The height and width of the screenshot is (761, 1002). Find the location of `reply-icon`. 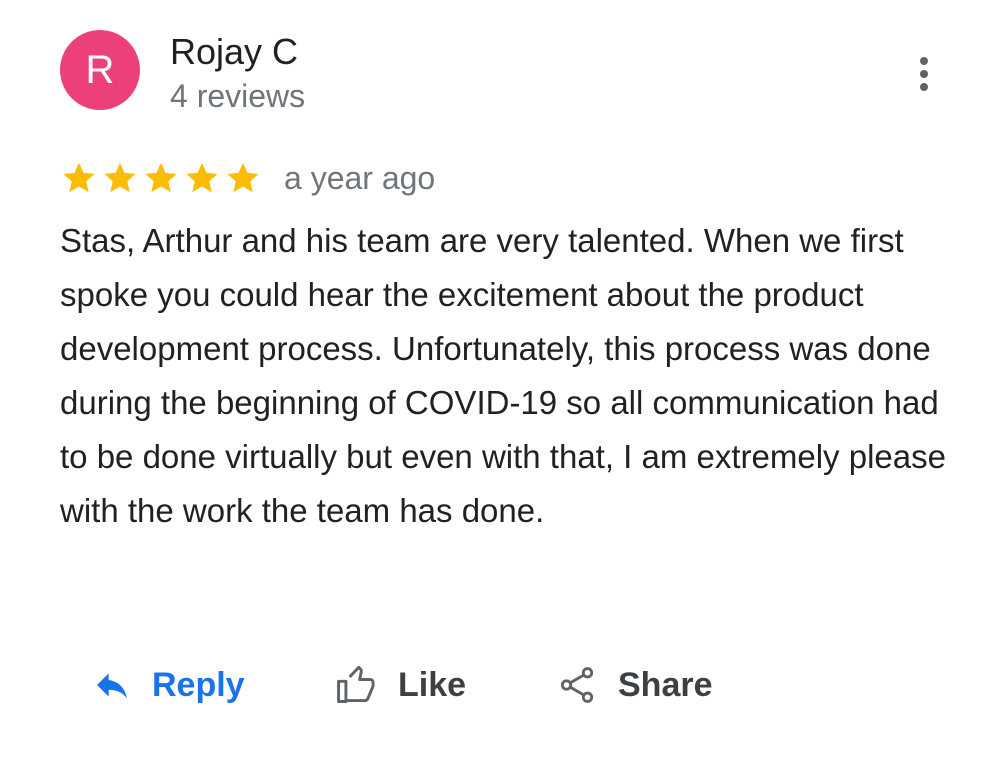

reply-icon is located at coordinates (112, 685).